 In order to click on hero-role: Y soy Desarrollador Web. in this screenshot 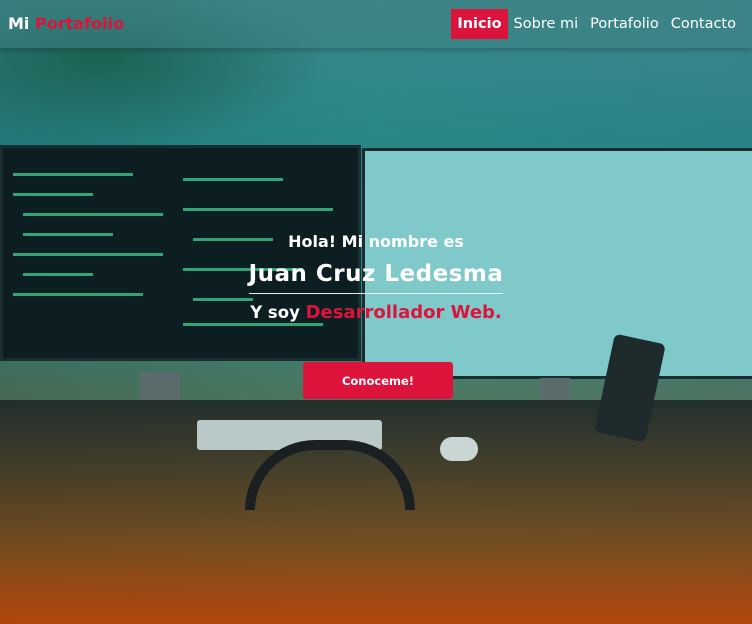, I will do `click(376, 312)`.